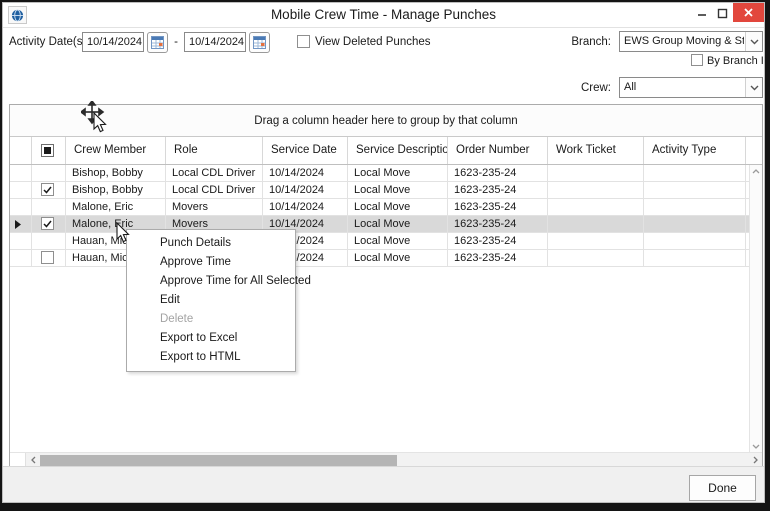 This screenshot has height=511, width=770. What do you see at coordinates (211, 357) in the screenshot?
I see `menu-item-export-to-html: Export to HTML` at bounding box center [211, 357].